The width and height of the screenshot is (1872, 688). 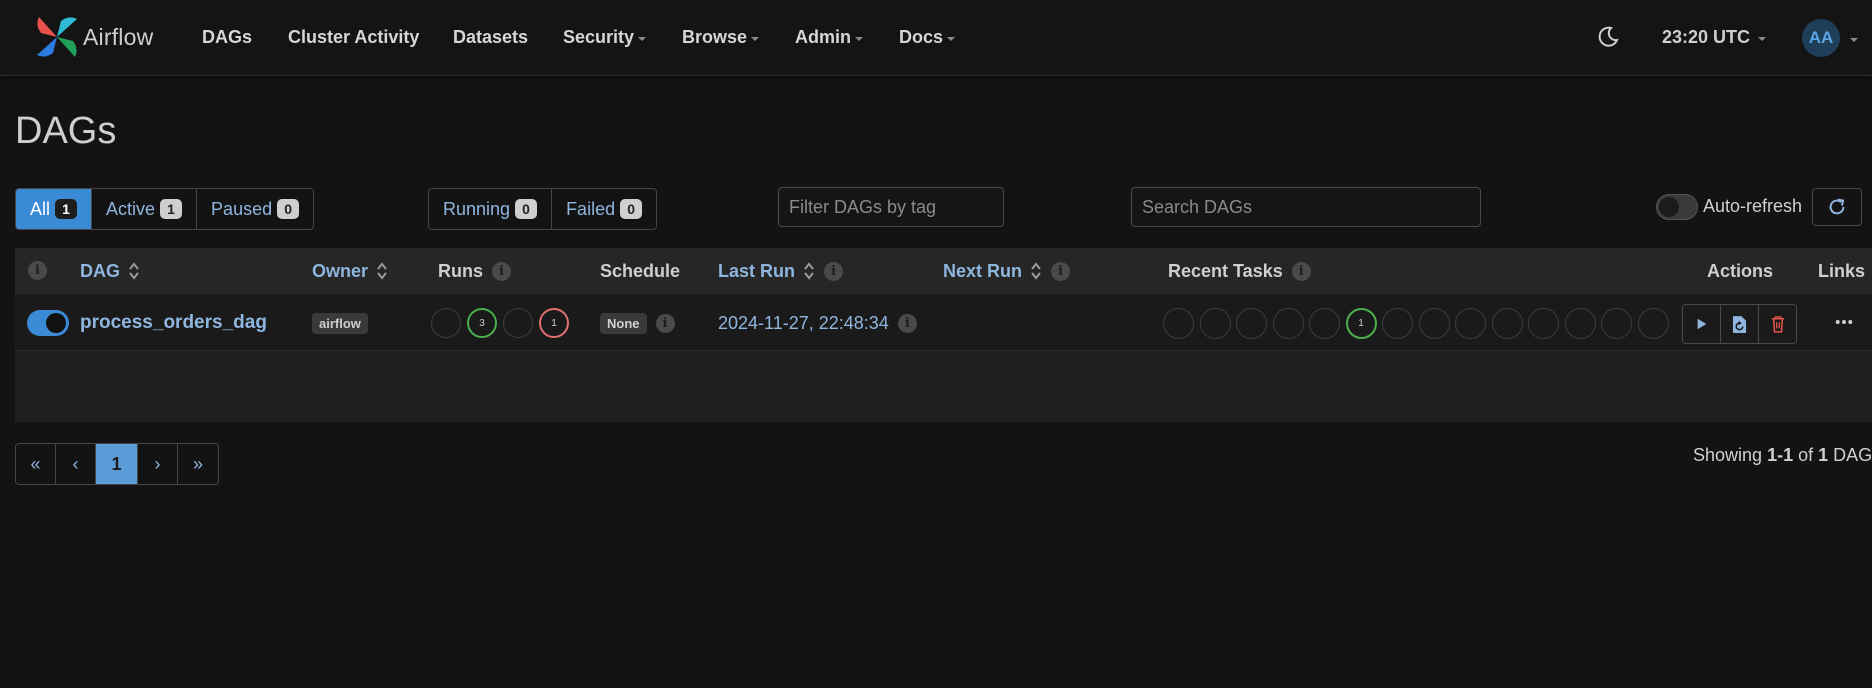 I want to click on dag-id-link: process_orders_dag, so click(x=173, y=323).